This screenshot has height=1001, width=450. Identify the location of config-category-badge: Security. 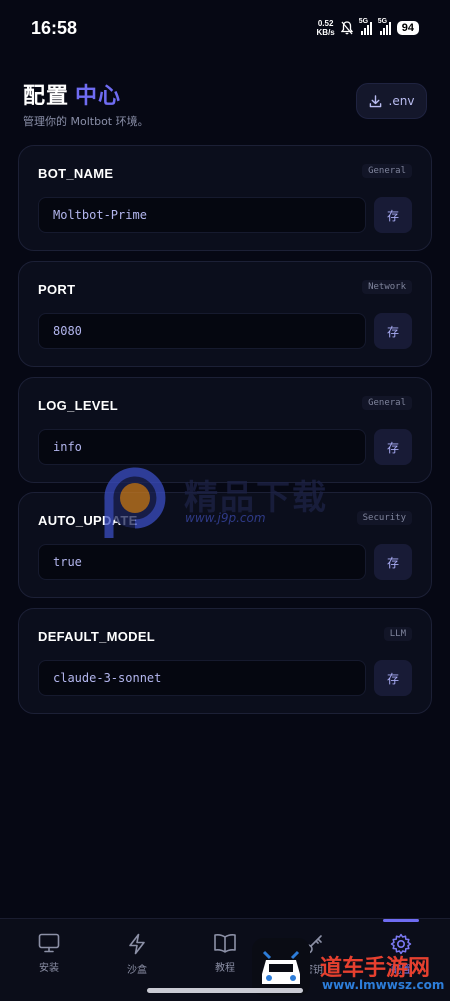
(384, 518).